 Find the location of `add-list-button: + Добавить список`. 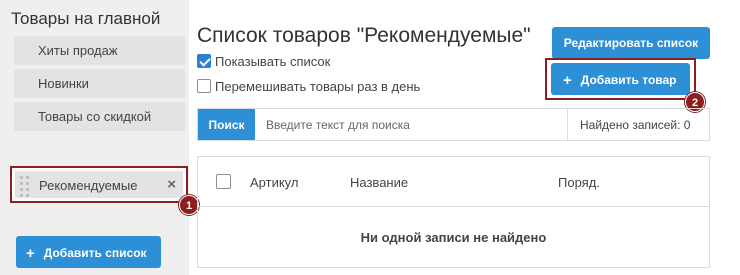

add-list-button: + Добавить список is located at coordinates (88, 252).